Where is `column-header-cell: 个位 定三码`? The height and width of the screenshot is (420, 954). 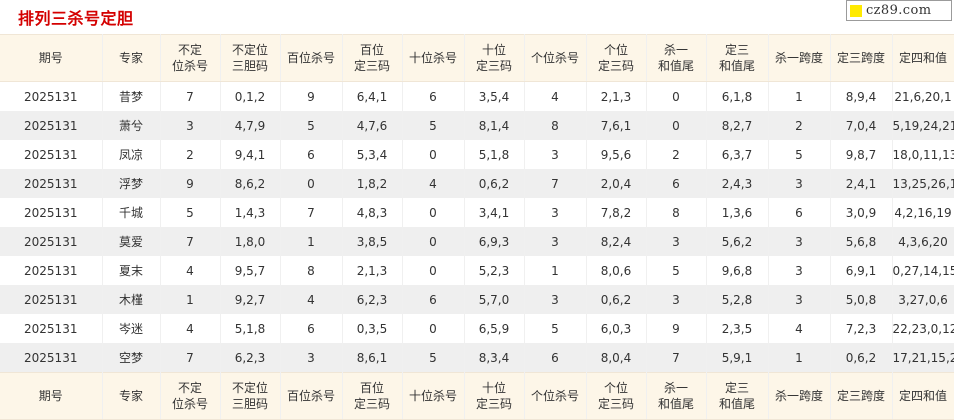 column-header-cell: 个位 定三码 is located at coordinates (616, 58).